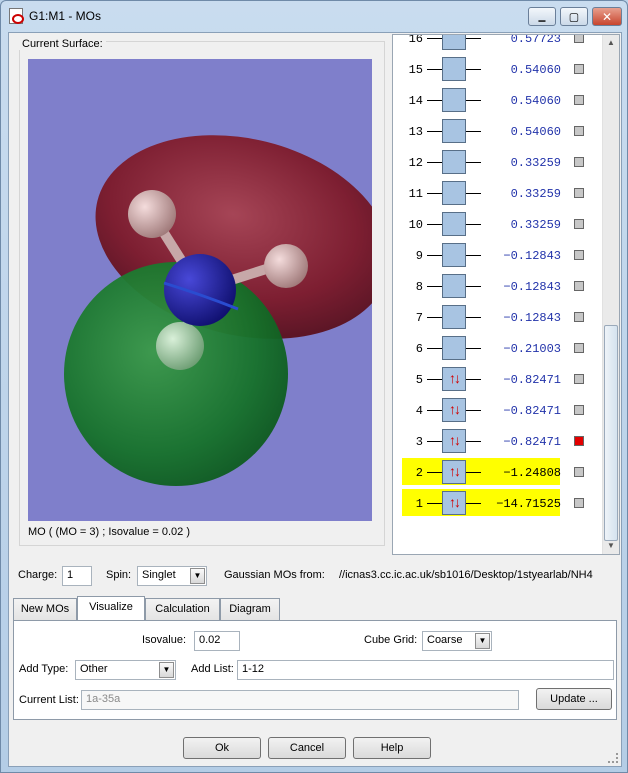 This screenshot has width=628, height=773. I want to click on current-list-field: 1a-35a, so click(300, 700).